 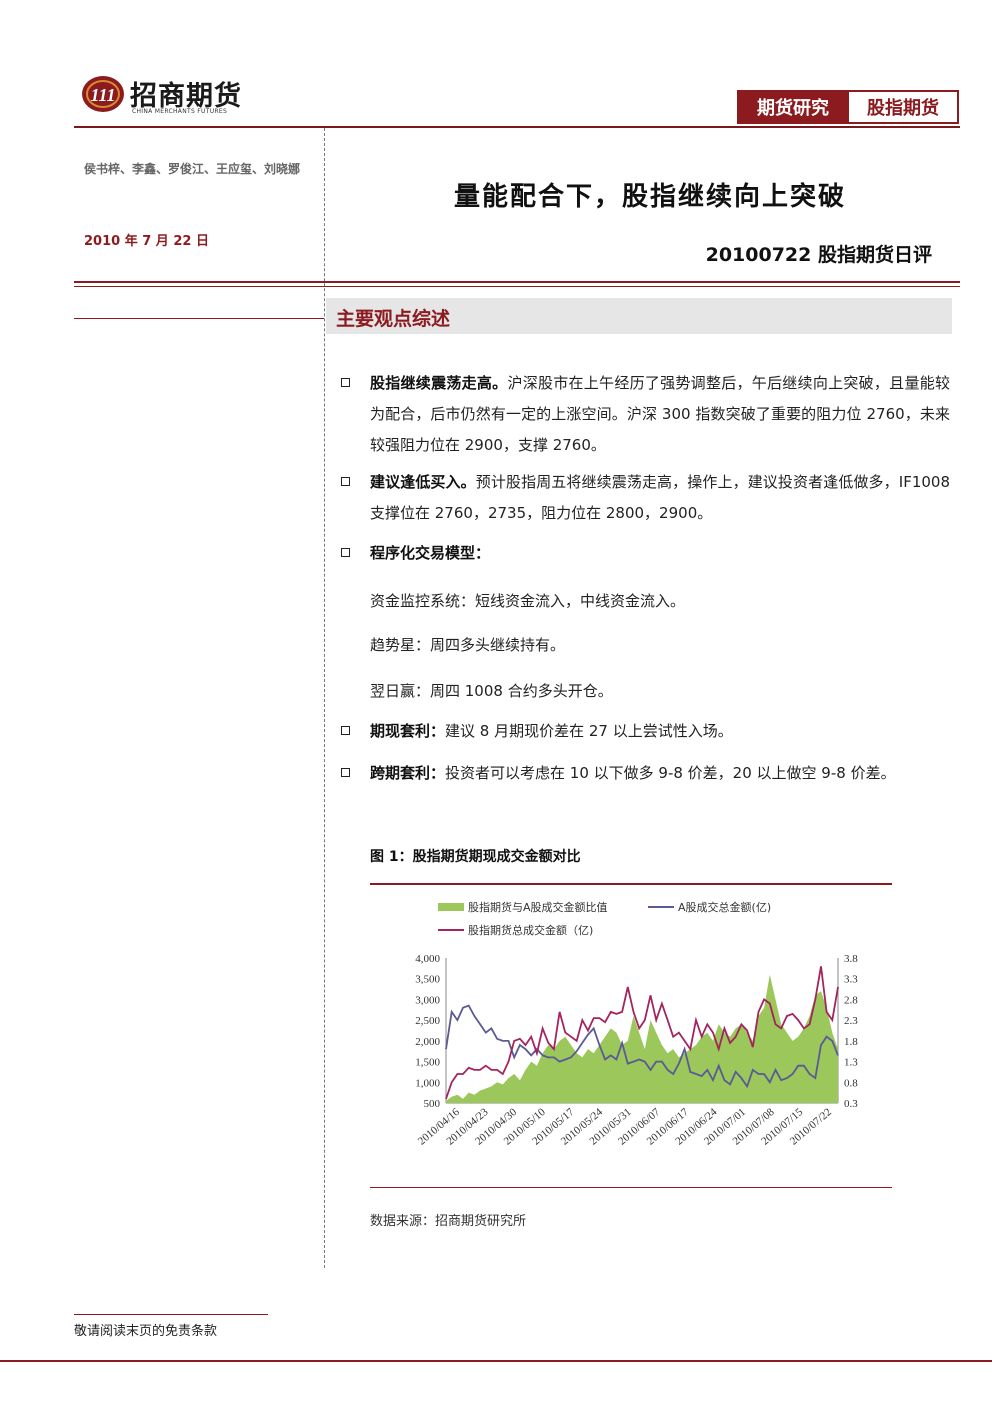 I want to click on sidebar-rule, so click(x=199, y=318).